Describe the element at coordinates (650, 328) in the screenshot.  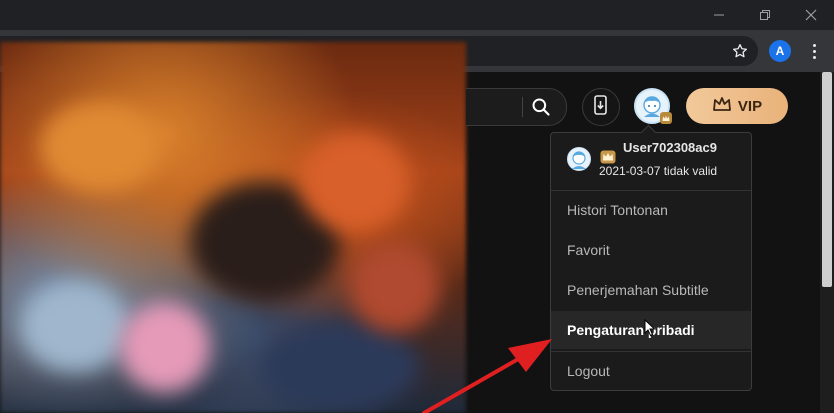
I see `mouse-cursor-icon` at that location.